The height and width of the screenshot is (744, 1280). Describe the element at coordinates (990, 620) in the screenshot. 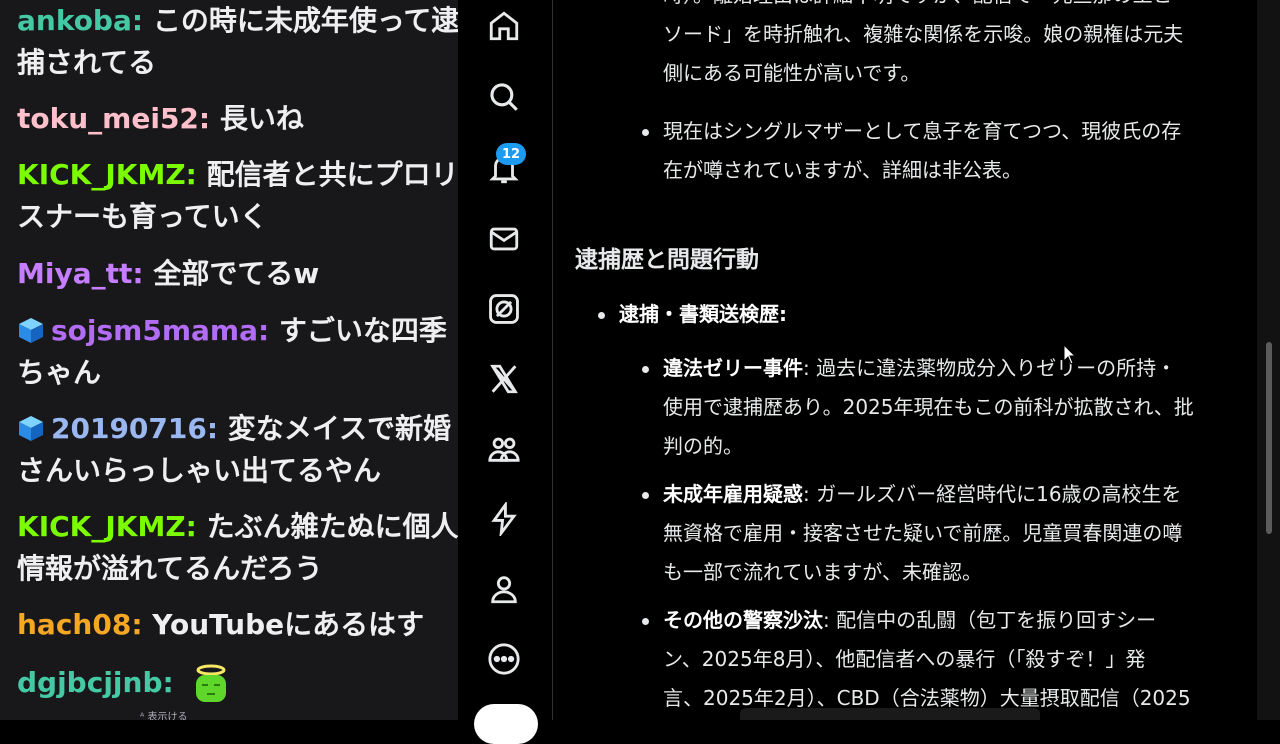

I see `text-line: : 配信中の乱闘（包丁を振り回すシー` at that location.